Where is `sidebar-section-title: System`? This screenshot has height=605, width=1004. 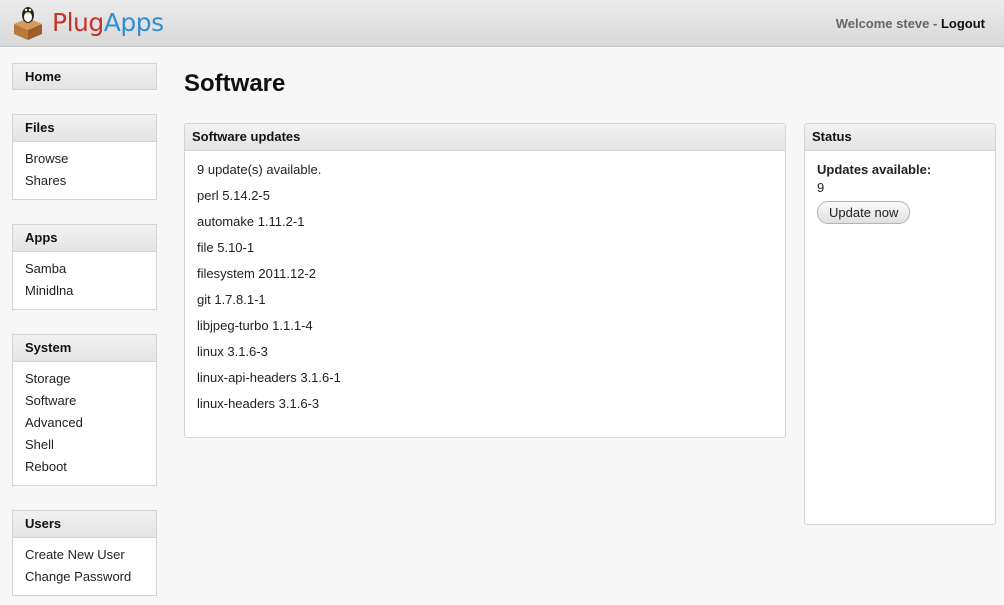
sidebar-section-title: System is located at coordinates (84, 348).